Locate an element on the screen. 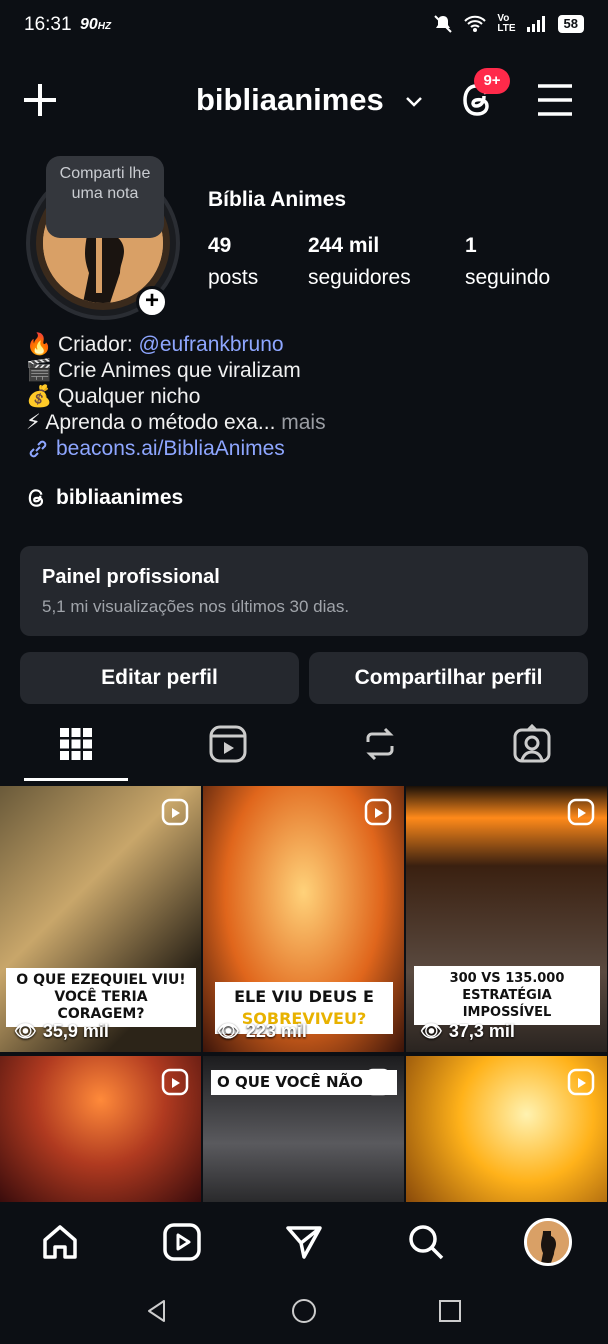  note-bubble: Comparti lhe uma nota is located at coordinates (105, 197).